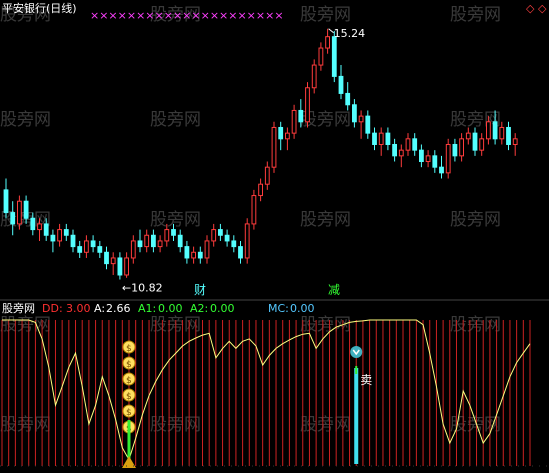  What do you see at coordinates (199, 308) in the screenshot?
I see `legend-a2-label: A2:` at bounding box center [199, 308].